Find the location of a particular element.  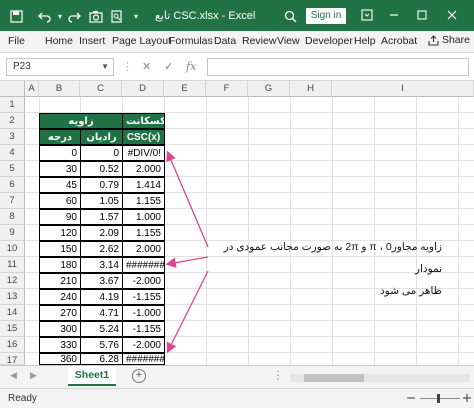

formula-input is located at coordinates (338, 67).